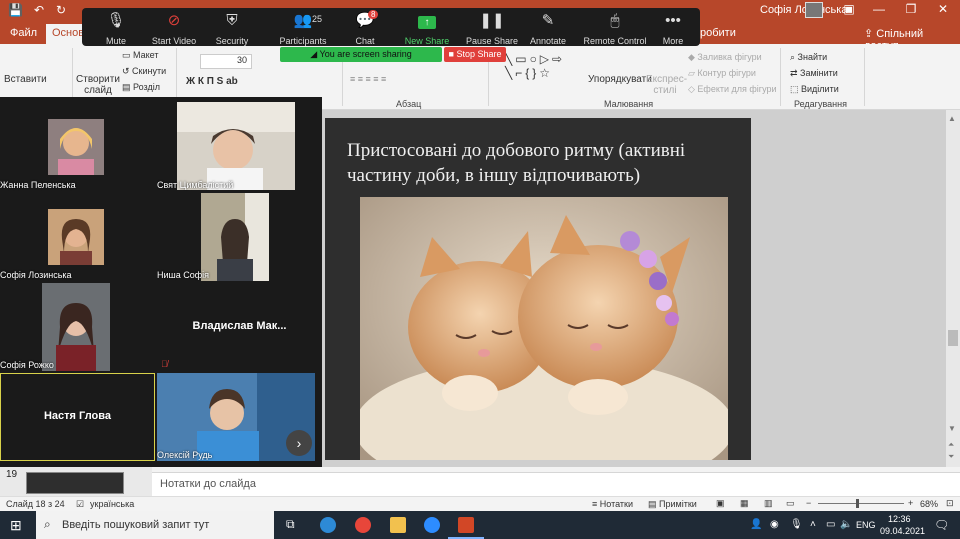 The height and width of the screenshot is (539, 960). I want to click on zoom-slider, so click(861, 503).